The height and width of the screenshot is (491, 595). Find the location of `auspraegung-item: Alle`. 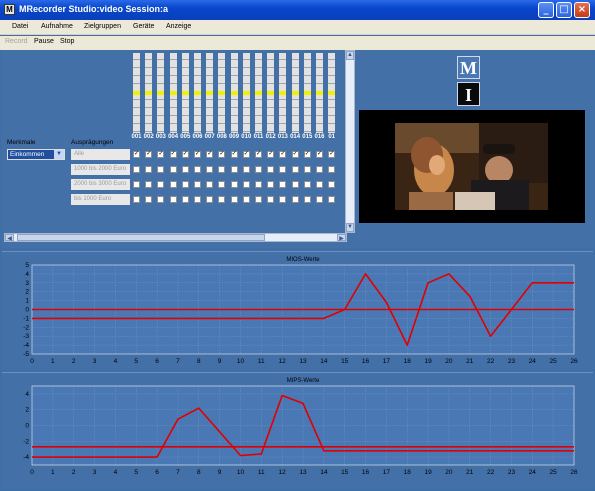

auspraegung-item: Alle is located at coordinates (100, 154).